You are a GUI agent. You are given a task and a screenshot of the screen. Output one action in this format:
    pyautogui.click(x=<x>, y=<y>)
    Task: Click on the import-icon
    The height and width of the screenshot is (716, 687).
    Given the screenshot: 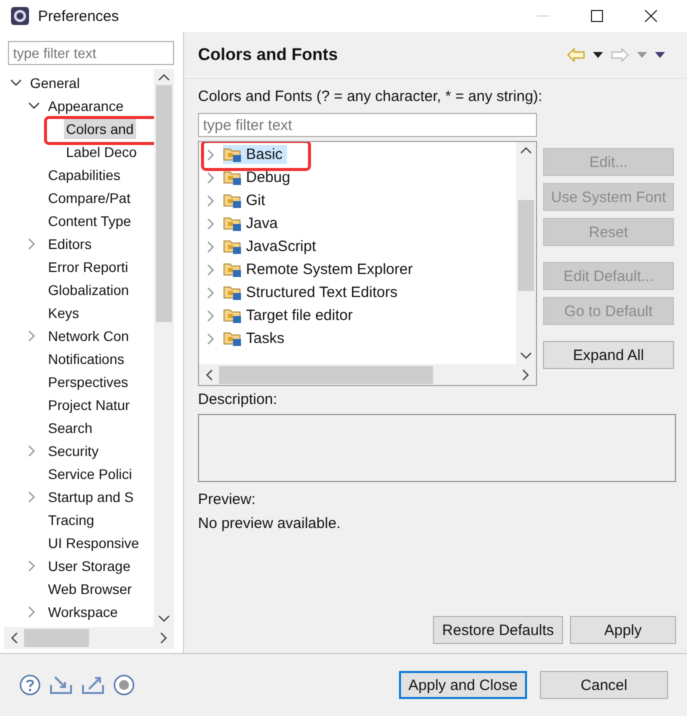 What is the action you would take?
    pyautogui.click(x=61, y=685)
    